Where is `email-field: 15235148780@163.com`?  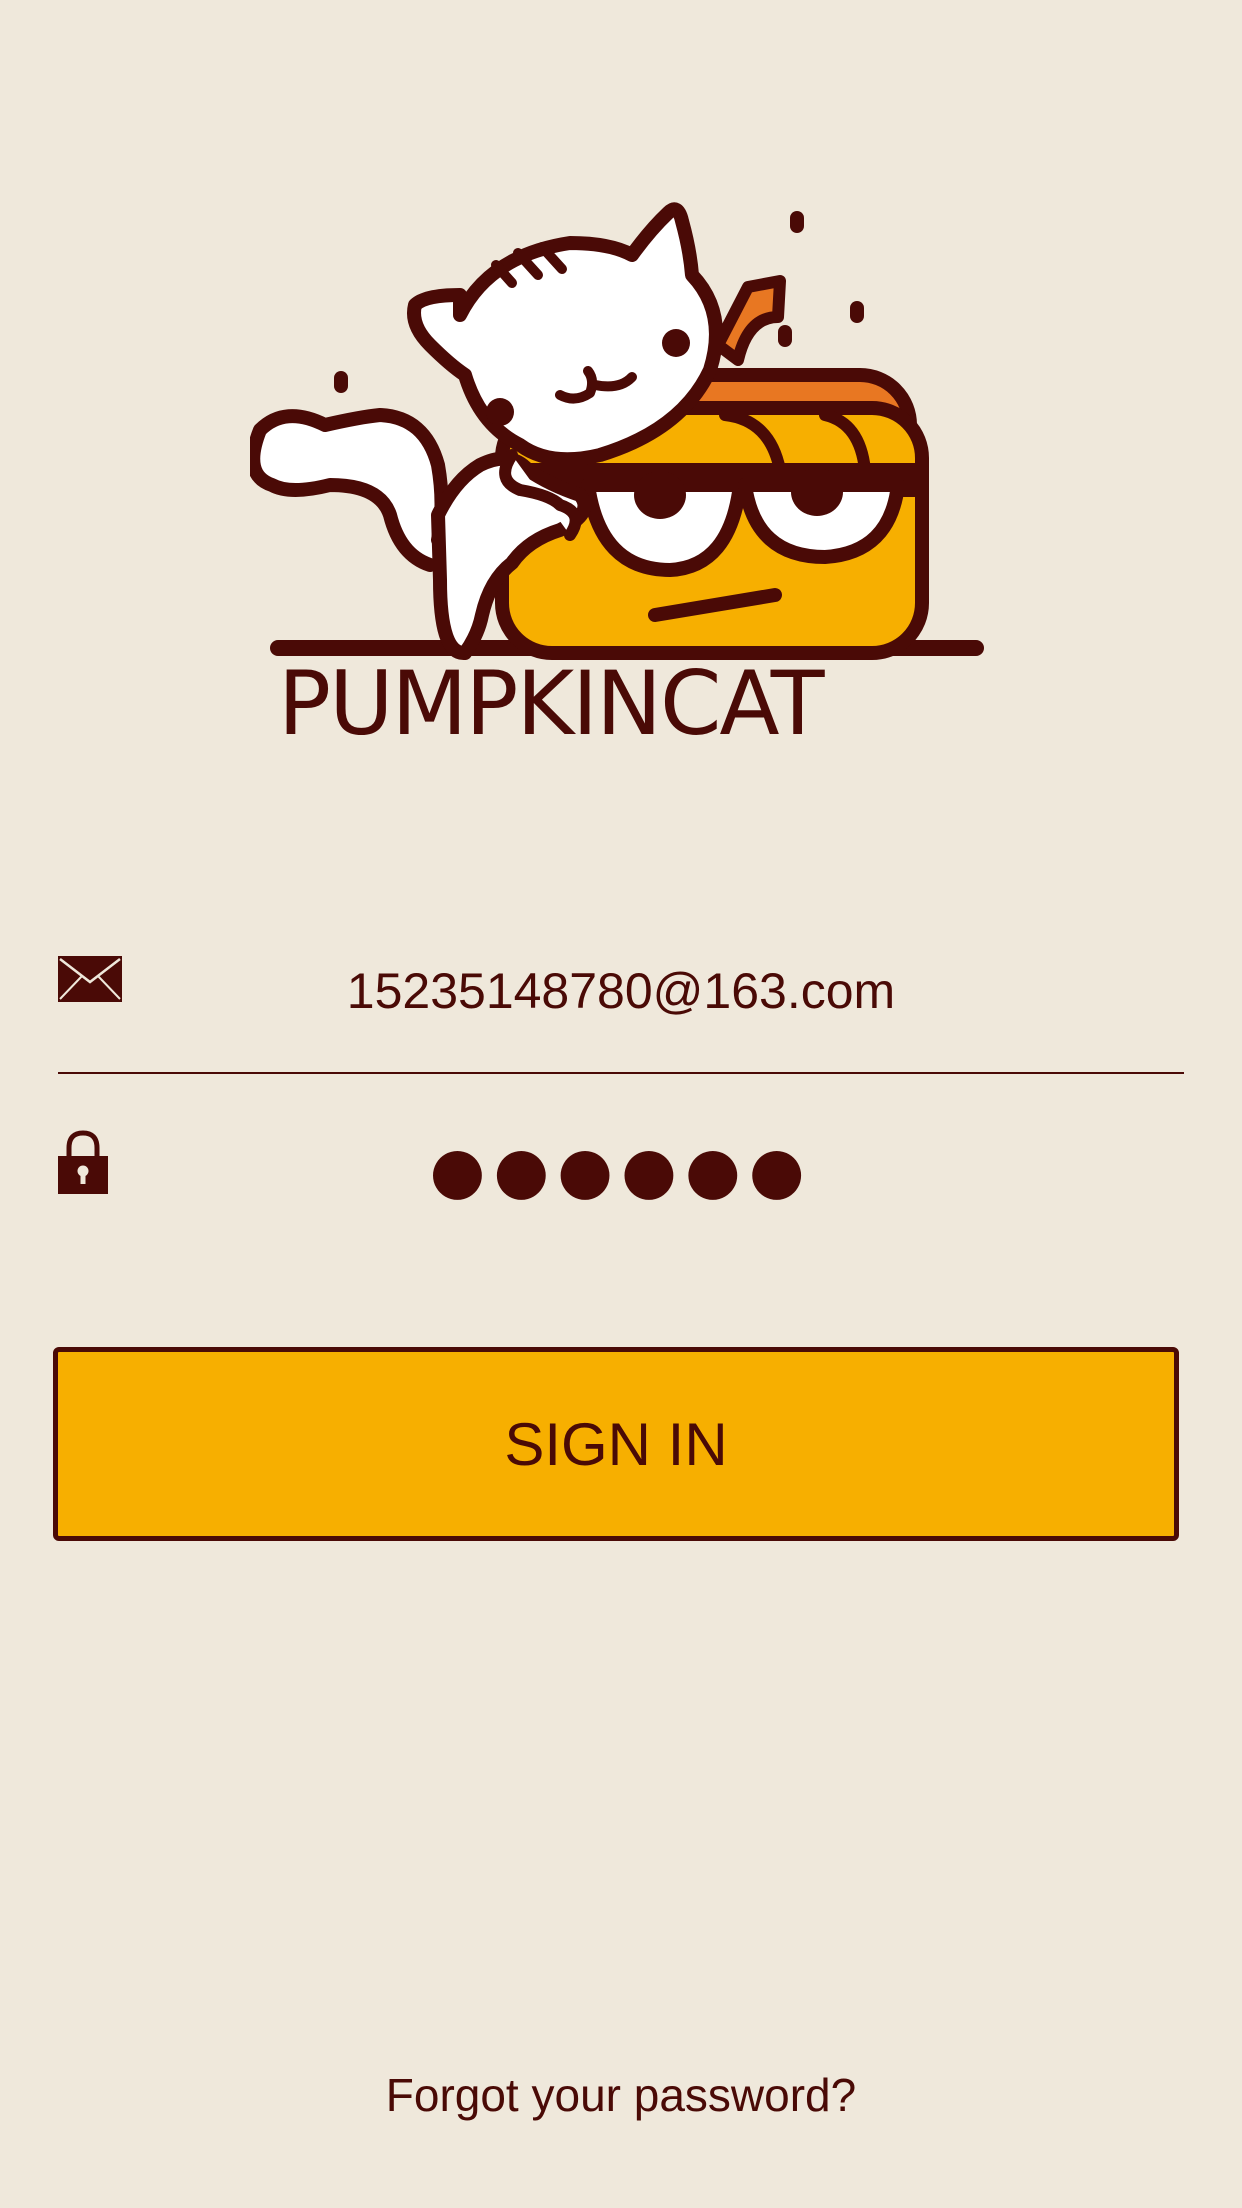 email-field: 15235148780@163.com is located at coordinates (621, 1007).